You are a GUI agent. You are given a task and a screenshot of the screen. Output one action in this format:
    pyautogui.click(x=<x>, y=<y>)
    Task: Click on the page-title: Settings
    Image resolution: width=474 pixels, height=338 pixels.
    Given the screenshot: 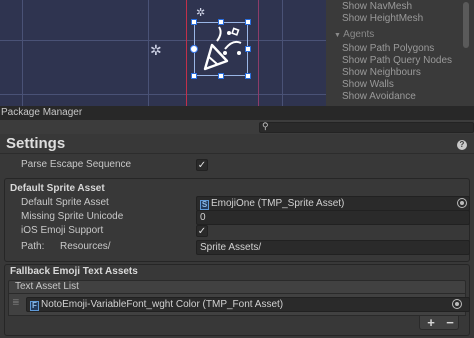 What is the action you would take?
    pyautogui.click(x=36, y=143)
    